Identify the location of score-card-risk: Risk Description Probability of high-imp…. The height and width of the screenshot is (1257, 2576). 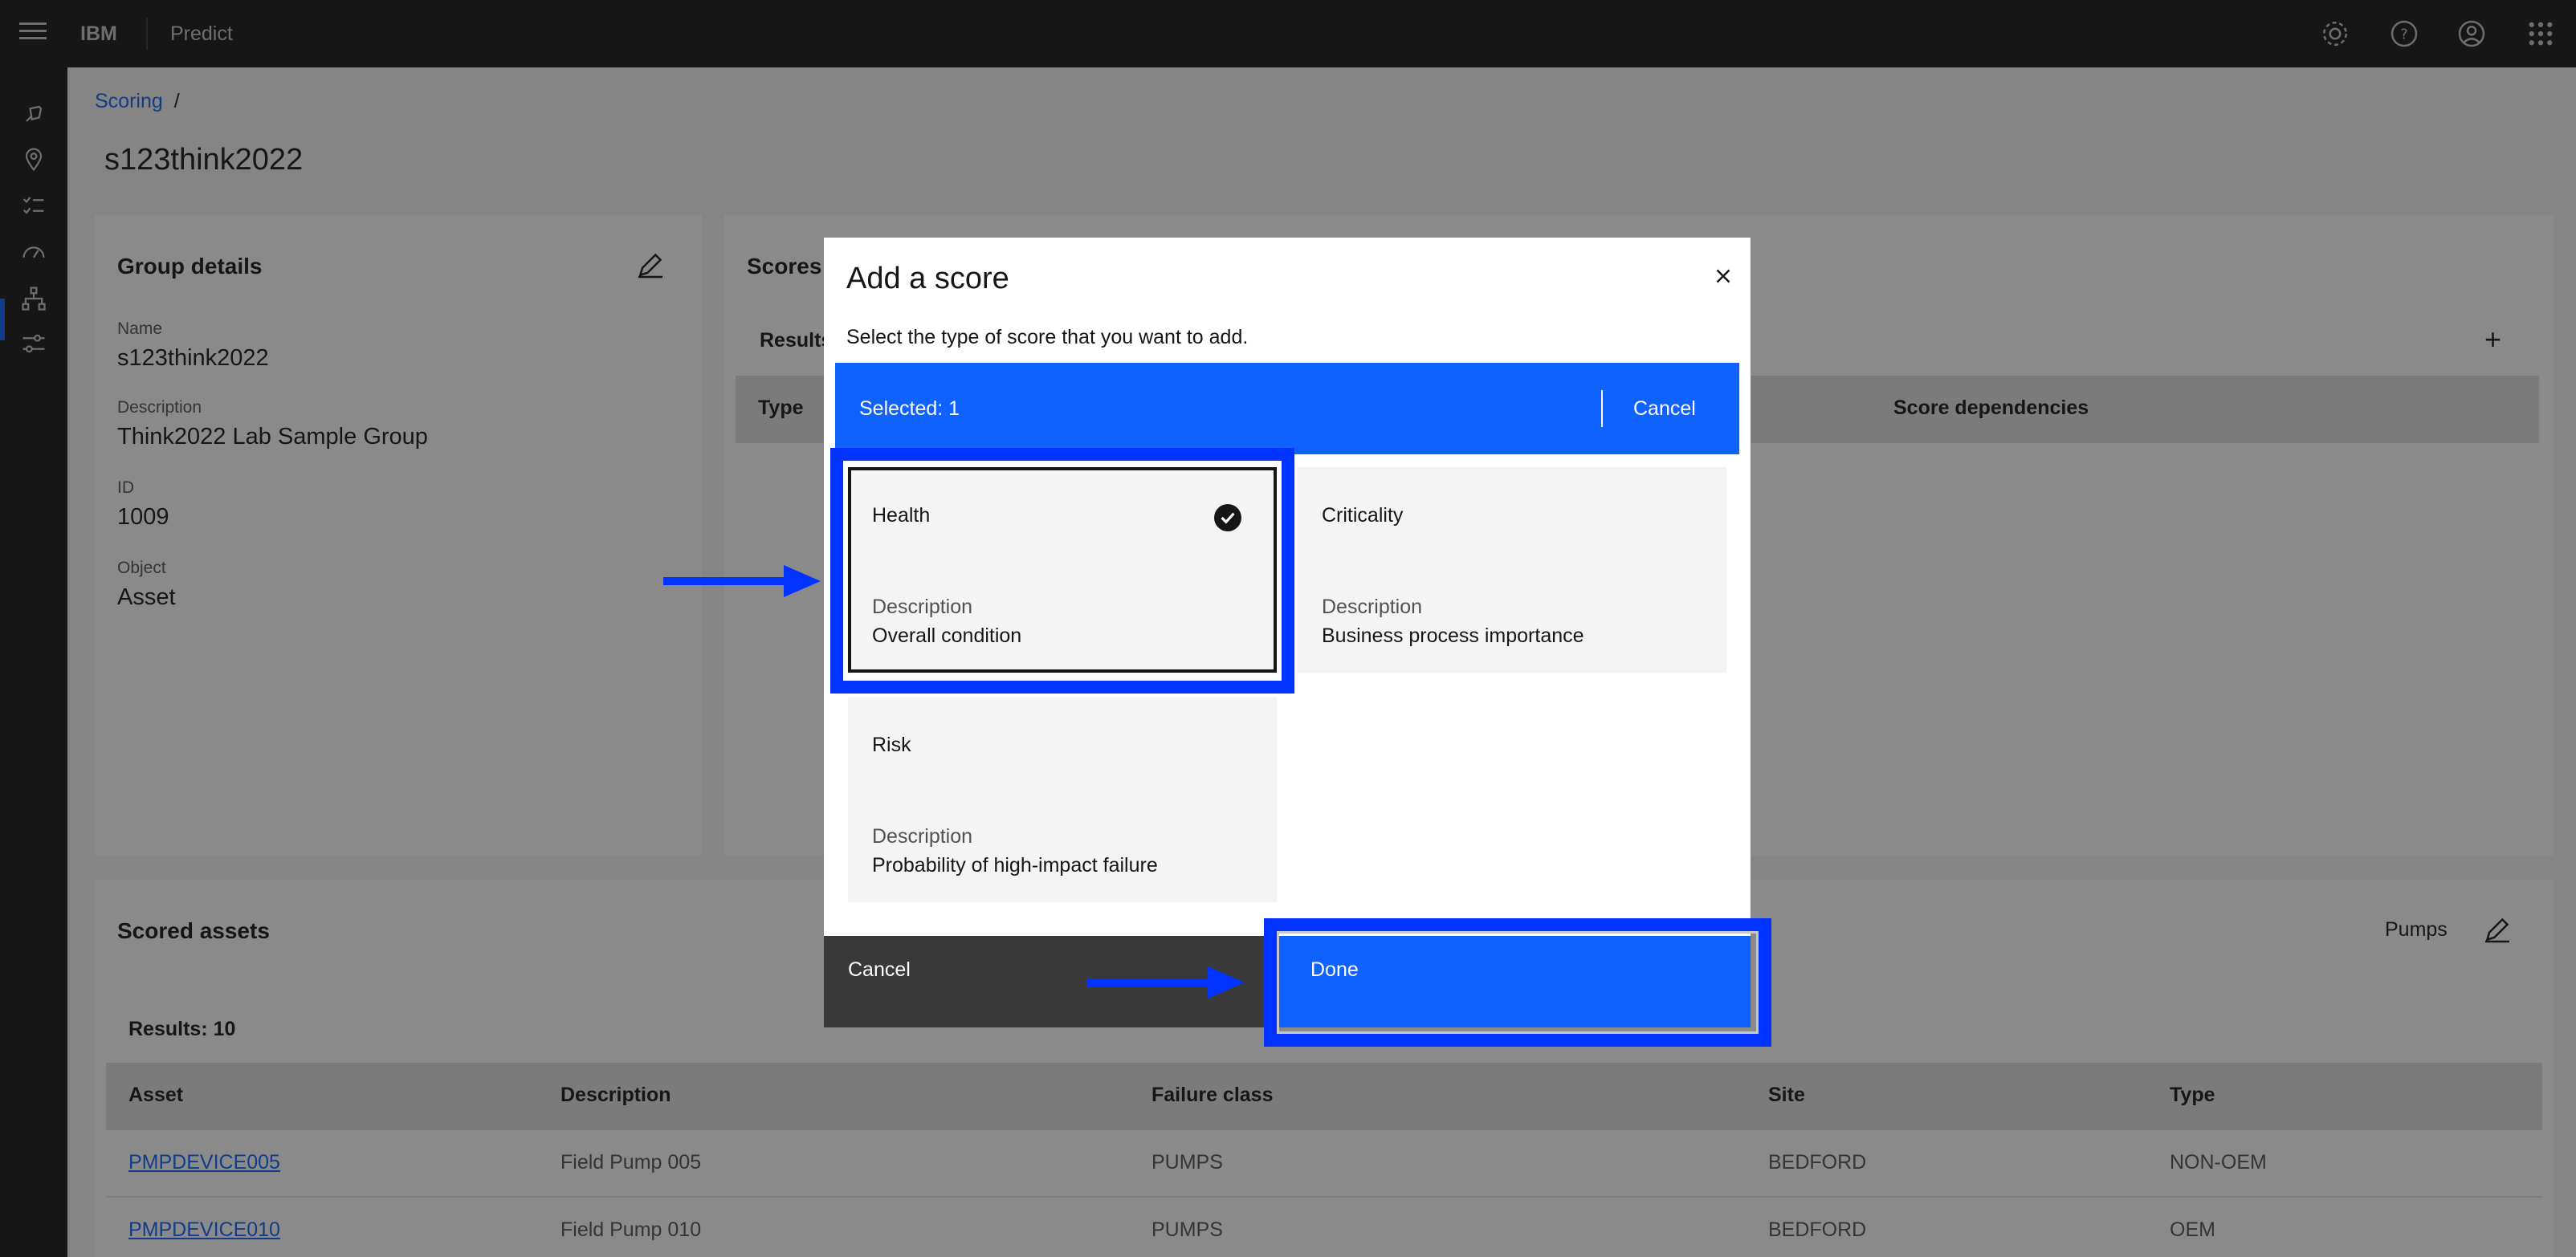
(1062, 799).